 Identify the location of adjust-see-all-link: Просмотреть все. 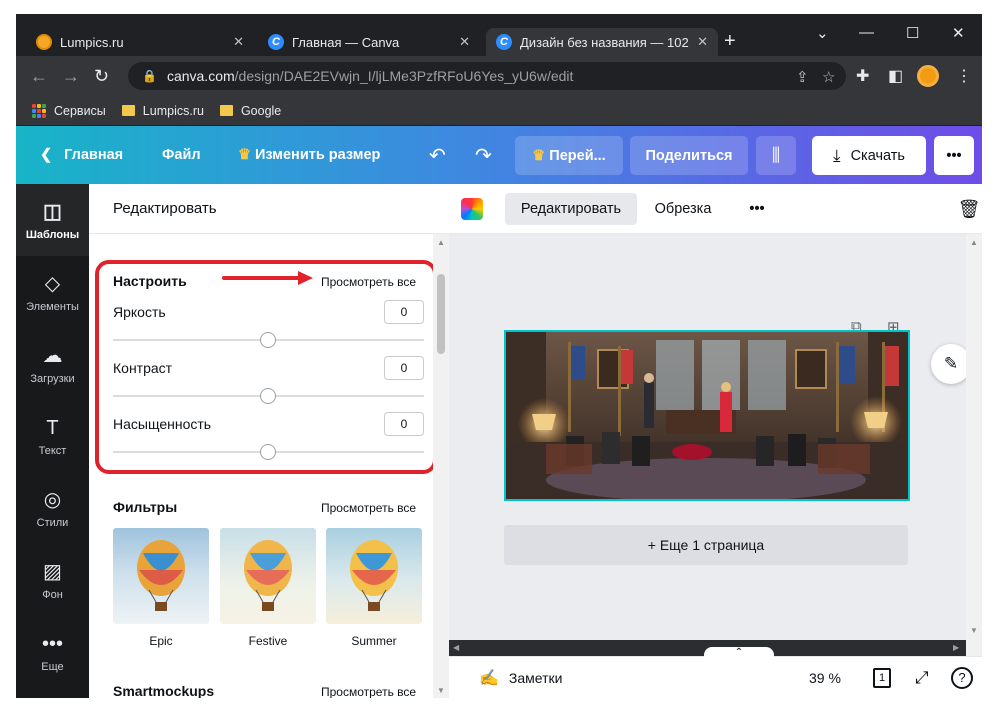
(368, 282).